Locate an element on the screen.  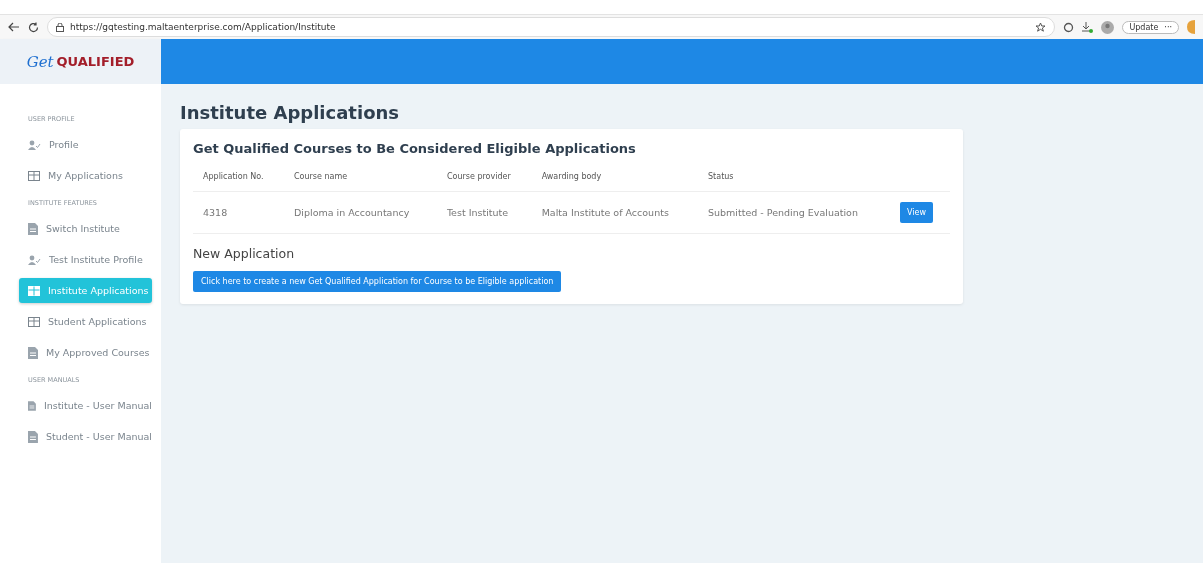
update-button: Update ··· is located at coordinates (1150, 27).